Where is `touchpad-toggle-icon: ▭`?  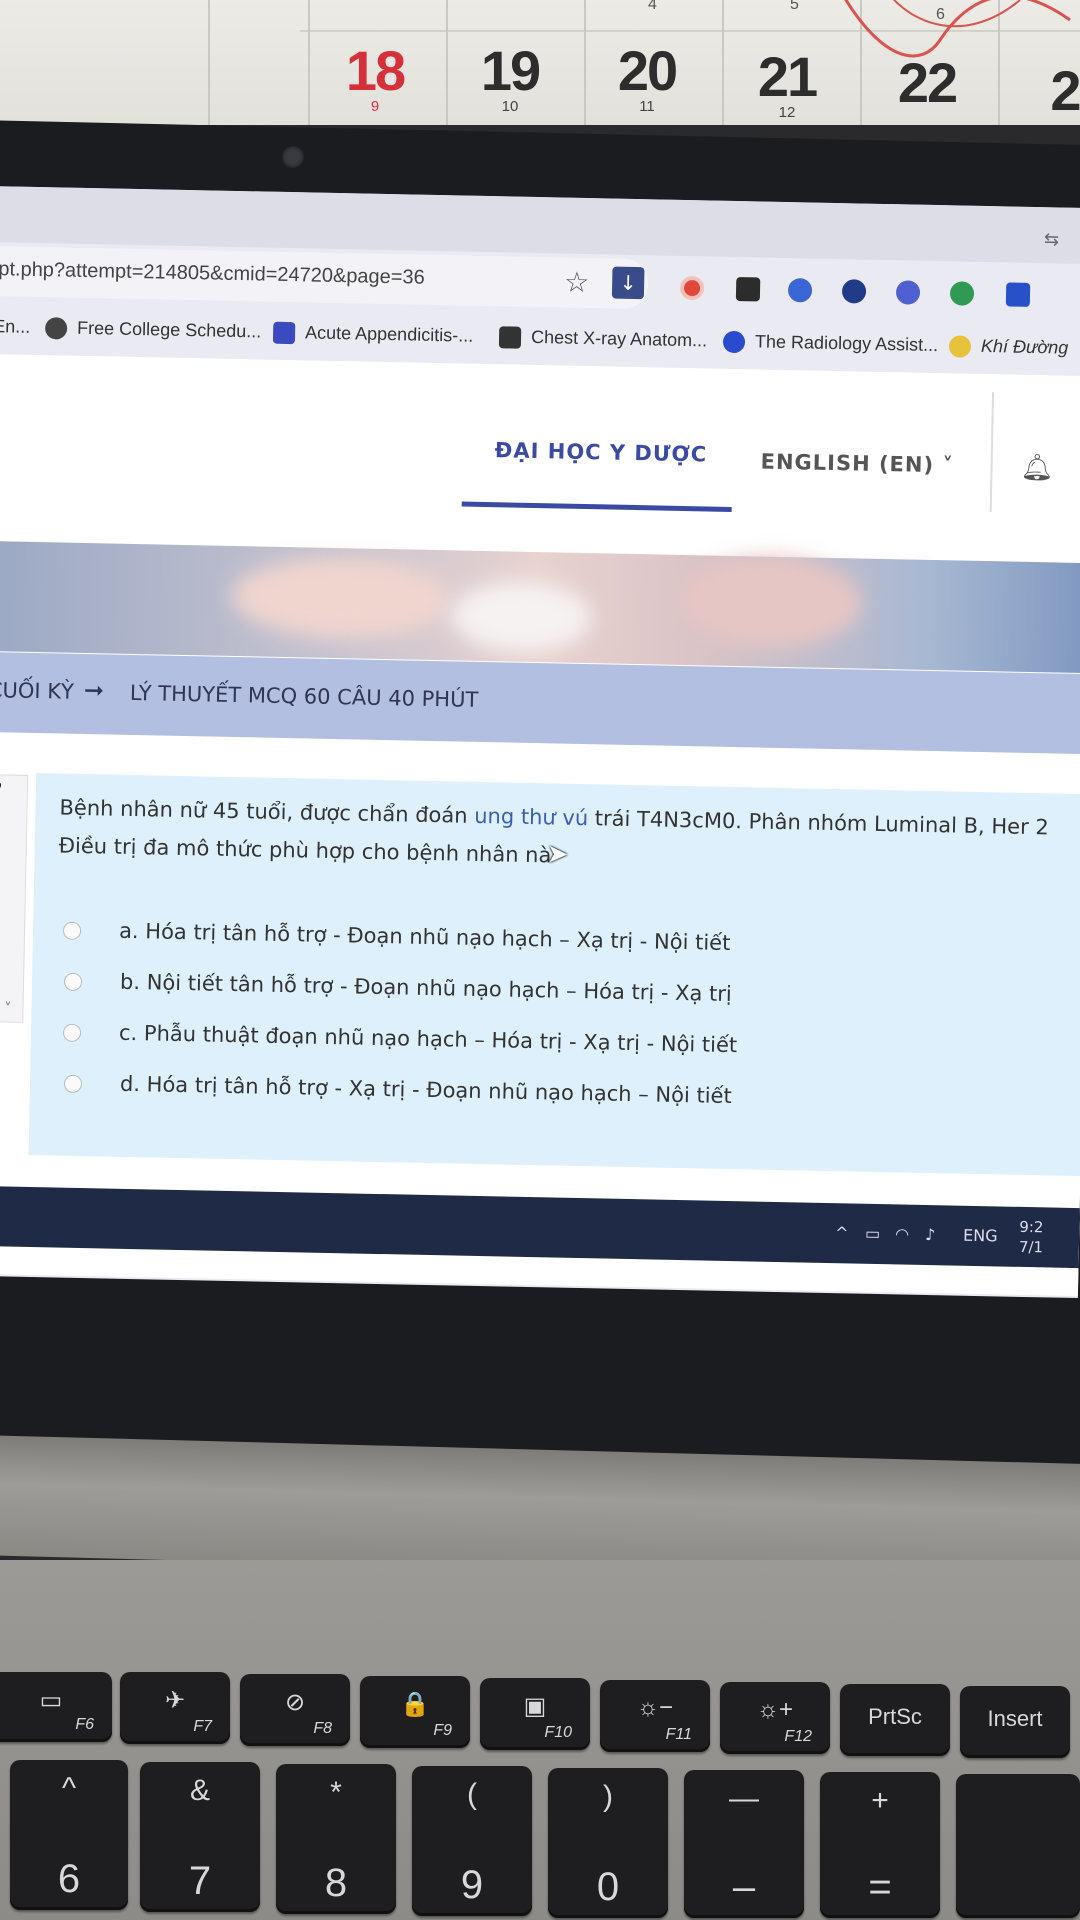 touchpad-toggle-icon: ▭ is located at coordinates (51, 1700).